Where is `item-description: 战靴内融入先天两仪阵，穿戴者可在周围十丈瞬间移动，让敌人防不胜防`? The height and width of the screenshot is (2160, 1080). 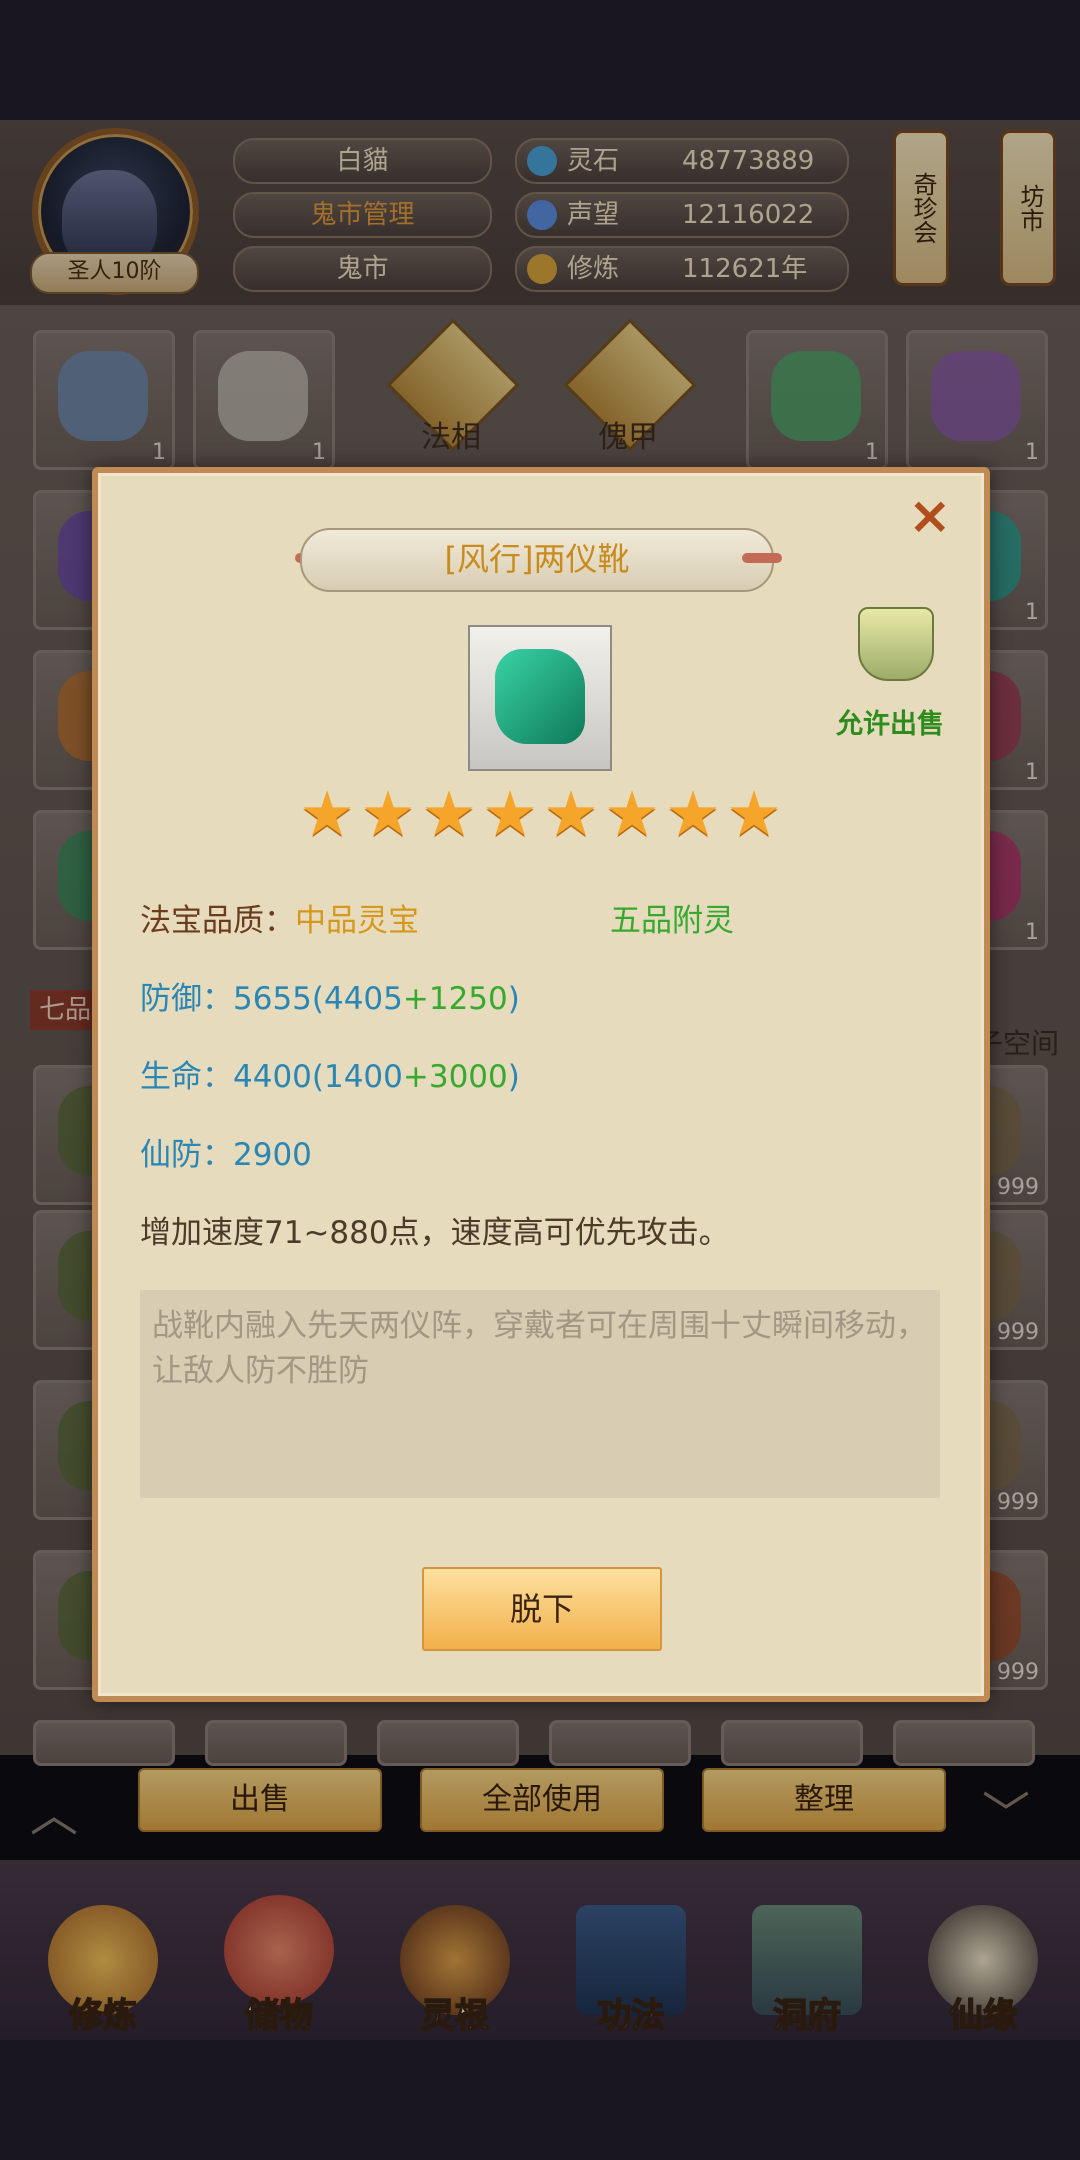 item-description: 战靴内融入先天两仪阵，穿戴者可在周围十丈瞬间移动，让敌人防不胜防 is located at coordinates (540, 1394).